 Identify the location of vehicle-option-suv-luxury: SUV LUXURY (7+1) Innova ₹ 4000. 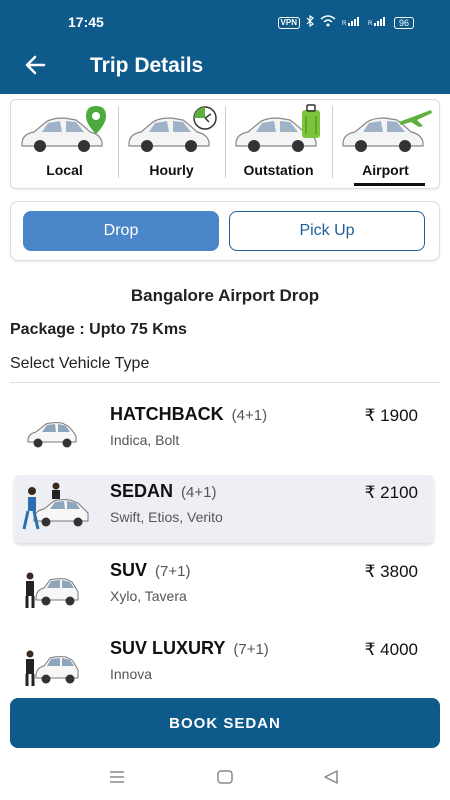
(224, 666).